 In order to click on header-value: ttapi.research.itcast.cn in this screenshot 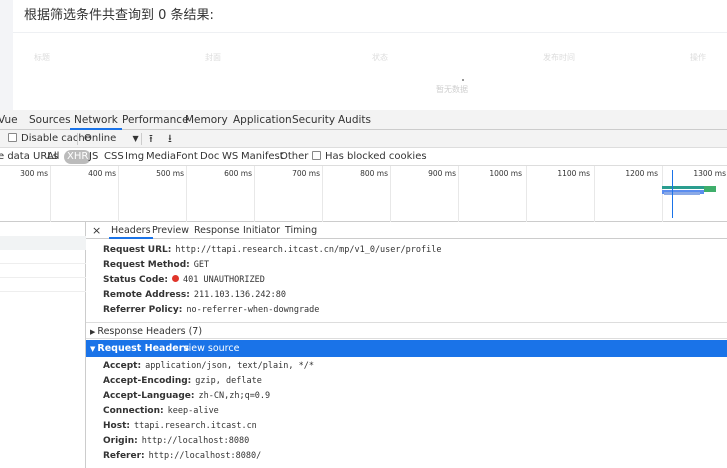, I will do `click(195, 426)`.